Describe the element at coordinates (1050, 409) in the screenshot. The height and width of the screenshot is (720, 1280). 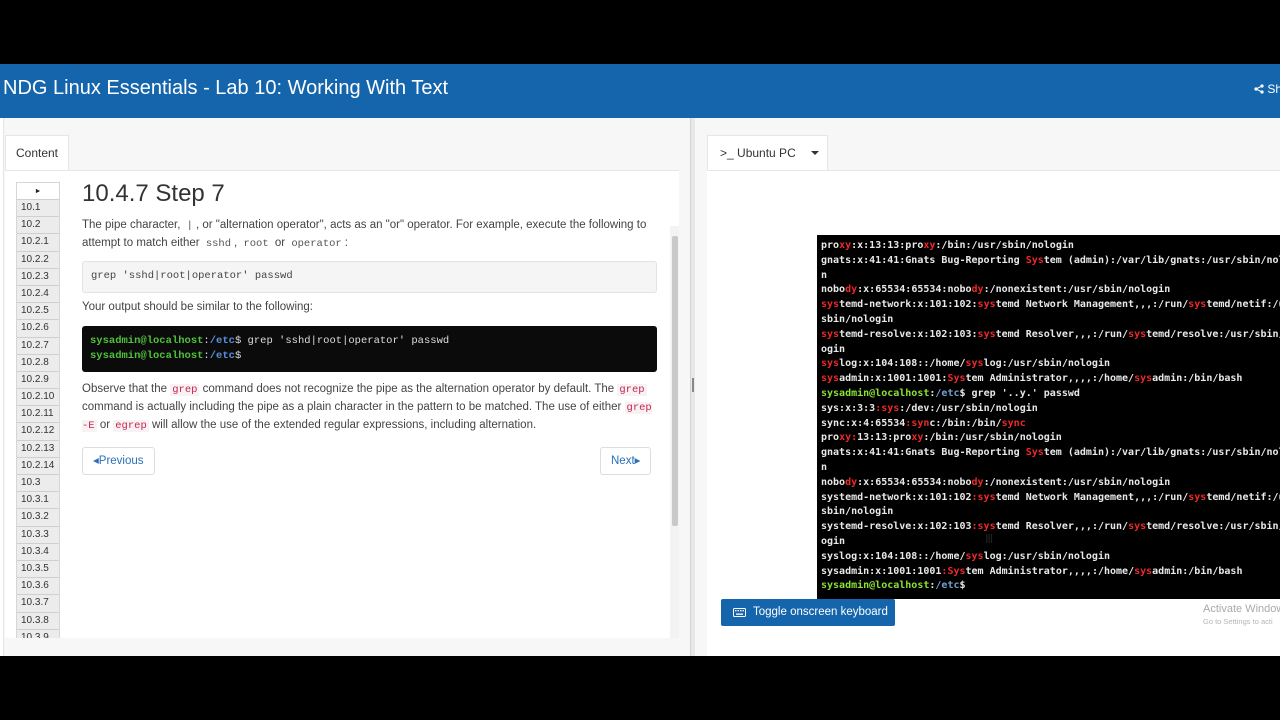
I see `terminal-line: sys:x:3:3:sys:/dev:/usr/sbin/nologin` at that location.